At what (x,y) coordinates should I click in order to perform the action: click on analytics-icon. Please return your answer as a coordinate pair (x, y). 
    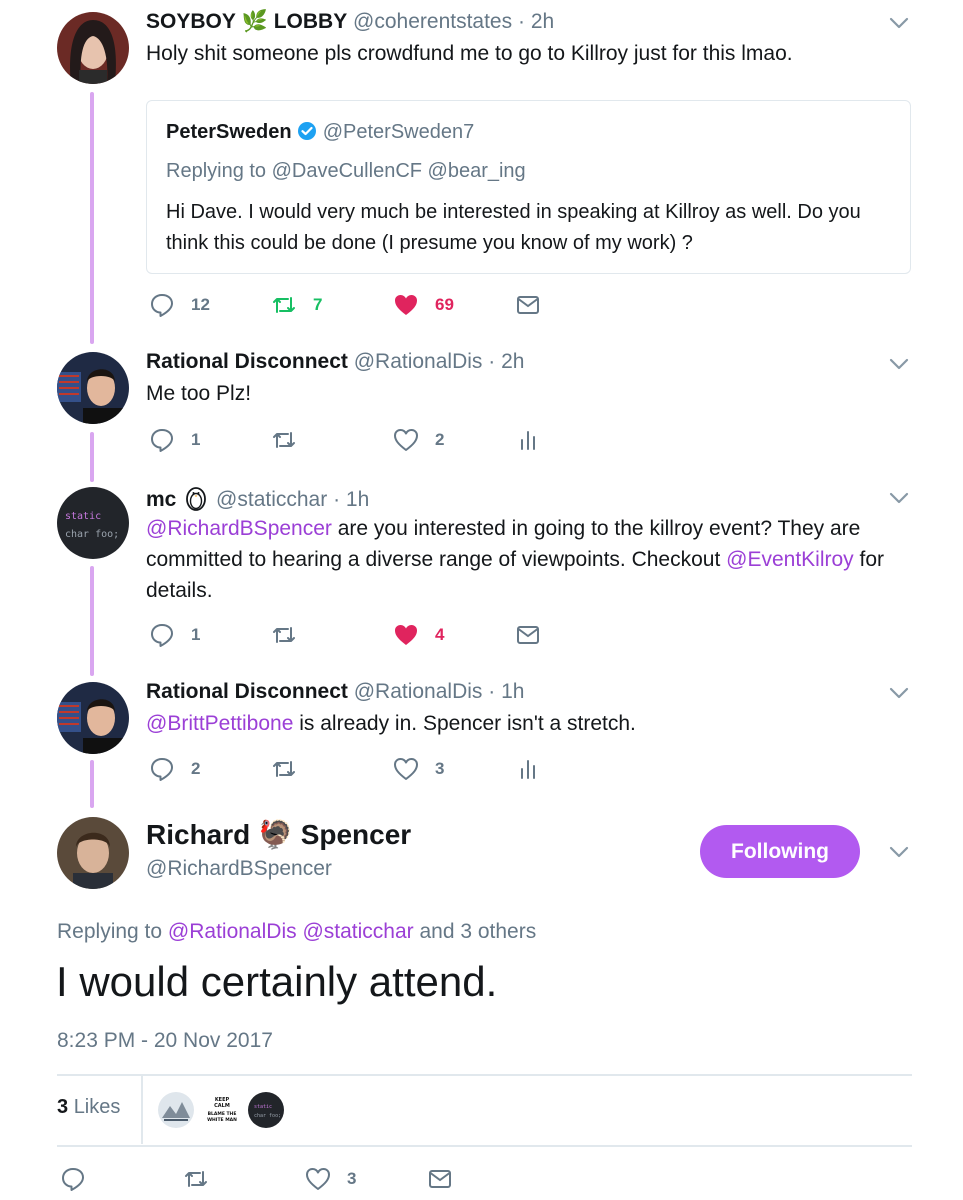
    Looking at the image, I should click on (528, 440).